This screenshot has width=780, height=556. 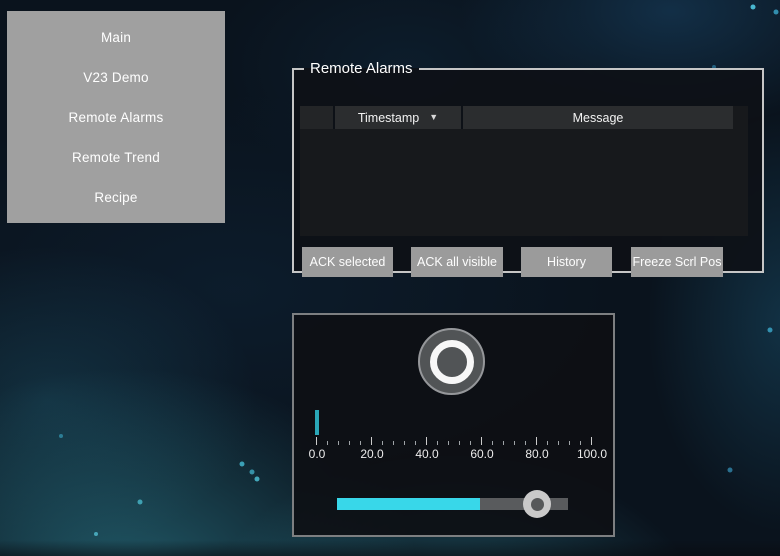 What do you see at coordinates (116, 77) in the screenshot?
I see `sidebar-item-v23-demo: V23 Demo` at bounding box center [116, 77].